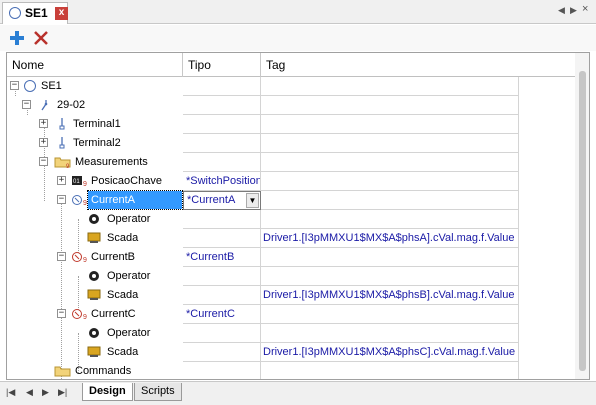  Describe the element at coordinates (97, 143) in the screenshot. I see `tree-node-label: Terminal2` at that location.